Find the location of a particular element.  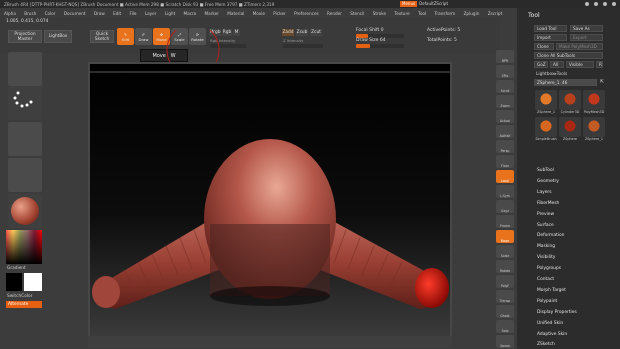

section-contact: Contact is located at coordinates (545, 279).